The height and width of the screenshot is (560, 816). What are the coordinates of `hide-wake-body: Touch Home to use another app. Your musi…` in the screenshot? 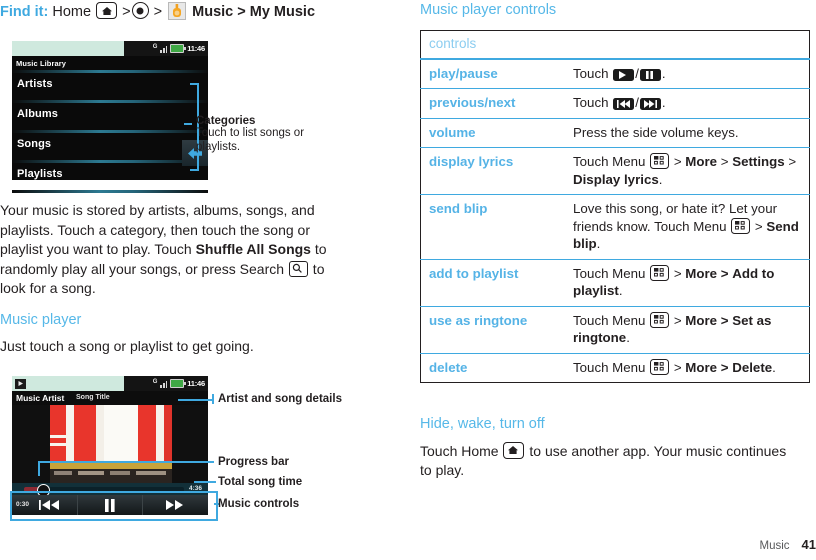 It's located at (610, 461).